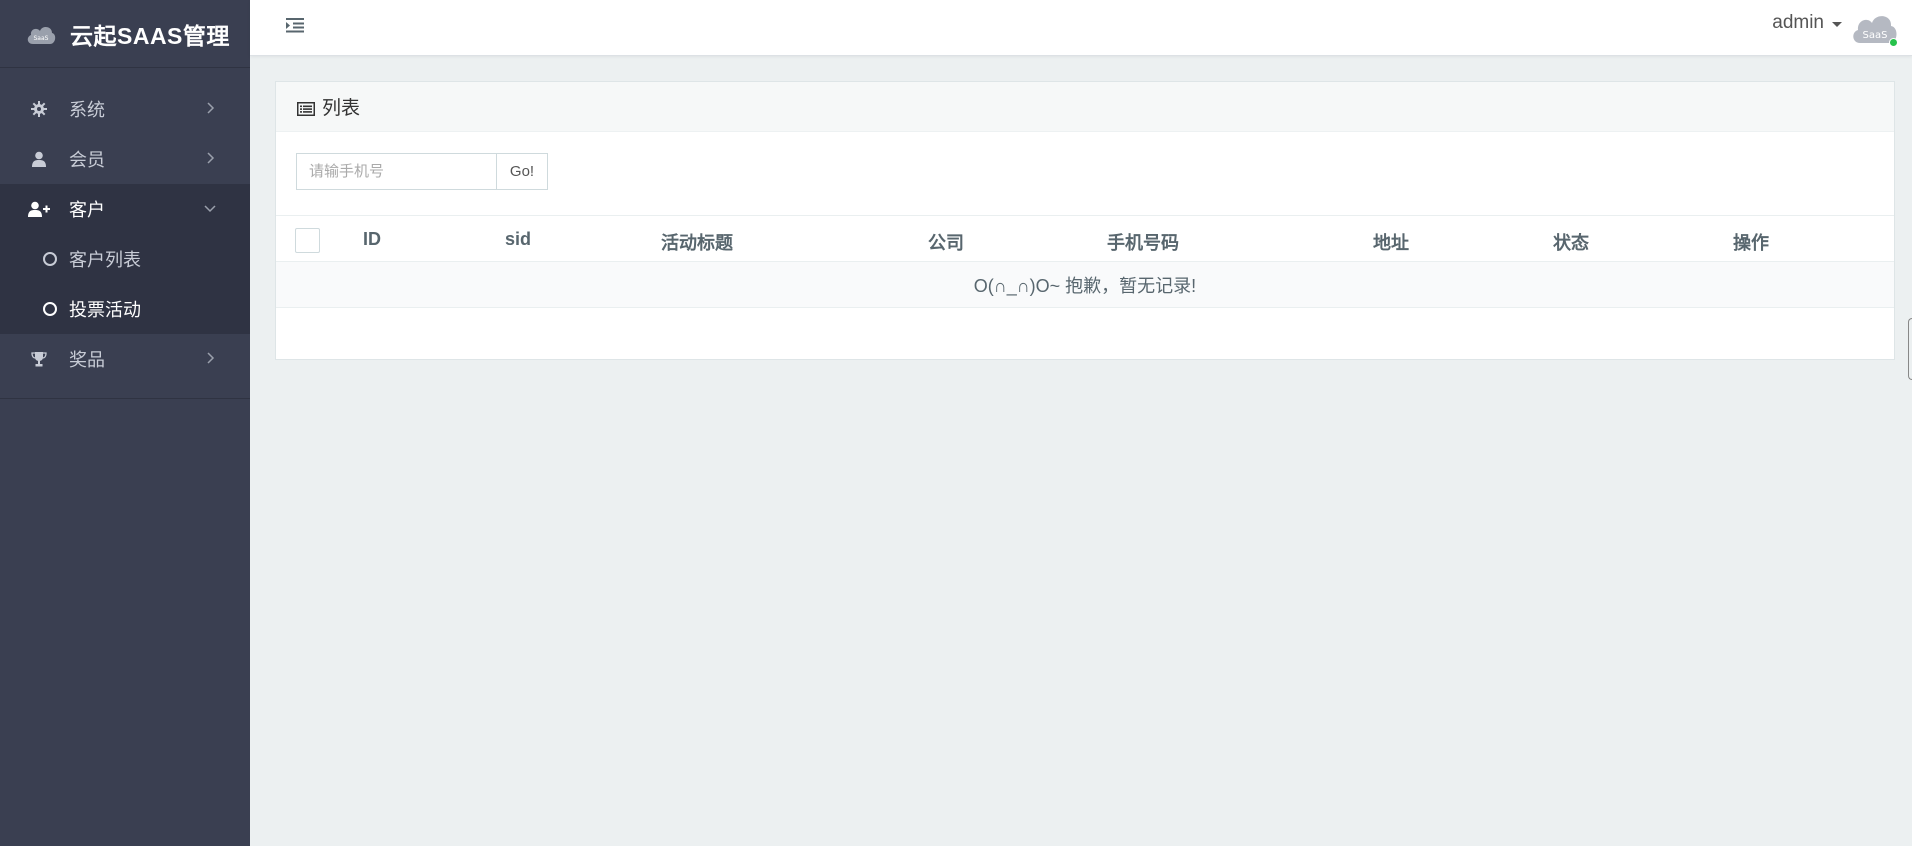 This screenshot has width=1912, height=846. Describe the element at coordinates (105, 260) in the screenshot. I see `sidebar-item-label: 客户列表` at that location.